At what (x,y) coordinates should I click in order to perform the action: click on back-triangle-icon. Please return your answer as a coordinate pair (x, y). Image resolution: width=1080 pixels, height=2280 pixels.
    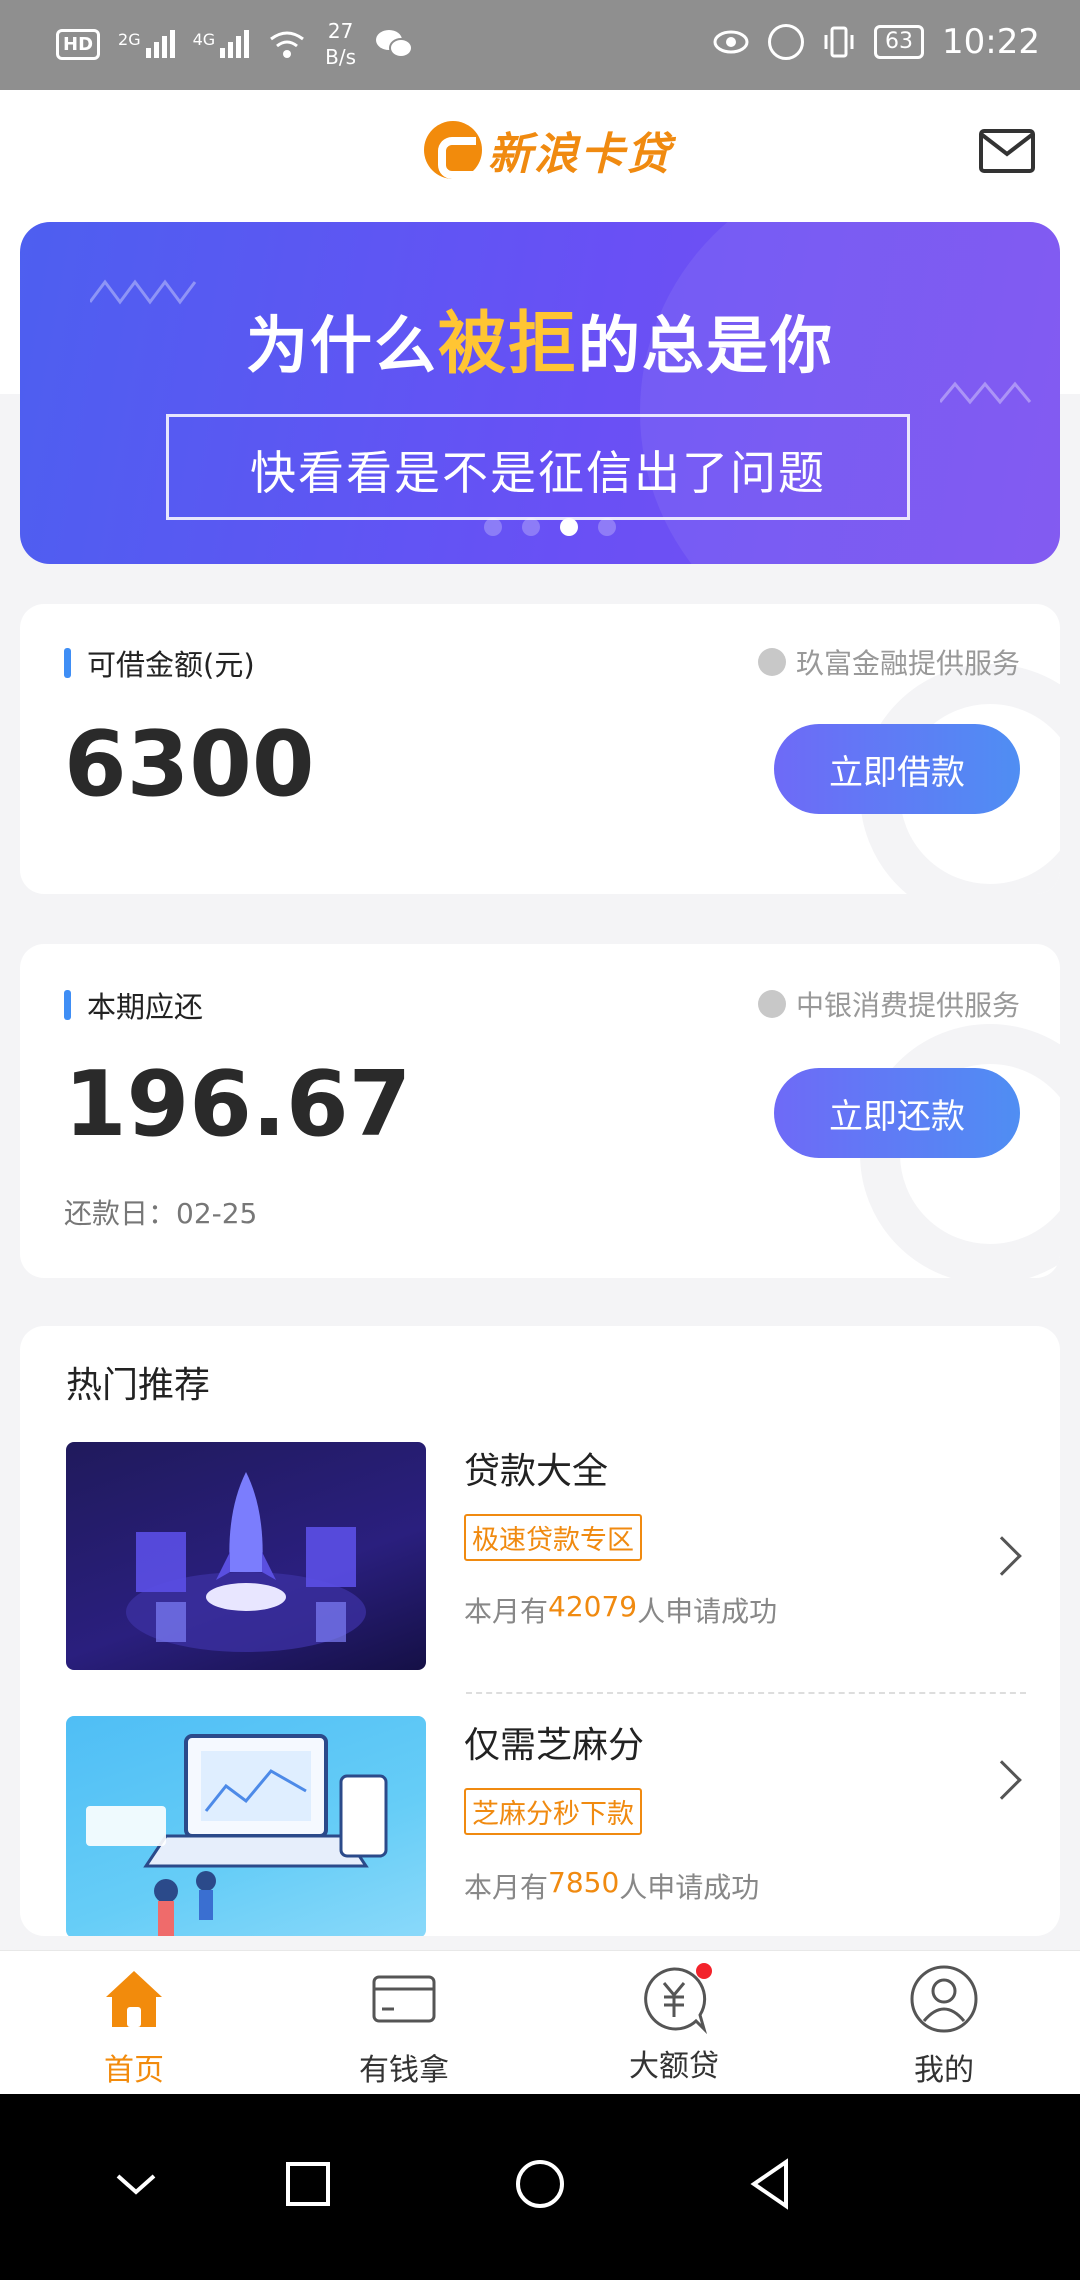
    Looking at the image, I should click on (770, 2184).